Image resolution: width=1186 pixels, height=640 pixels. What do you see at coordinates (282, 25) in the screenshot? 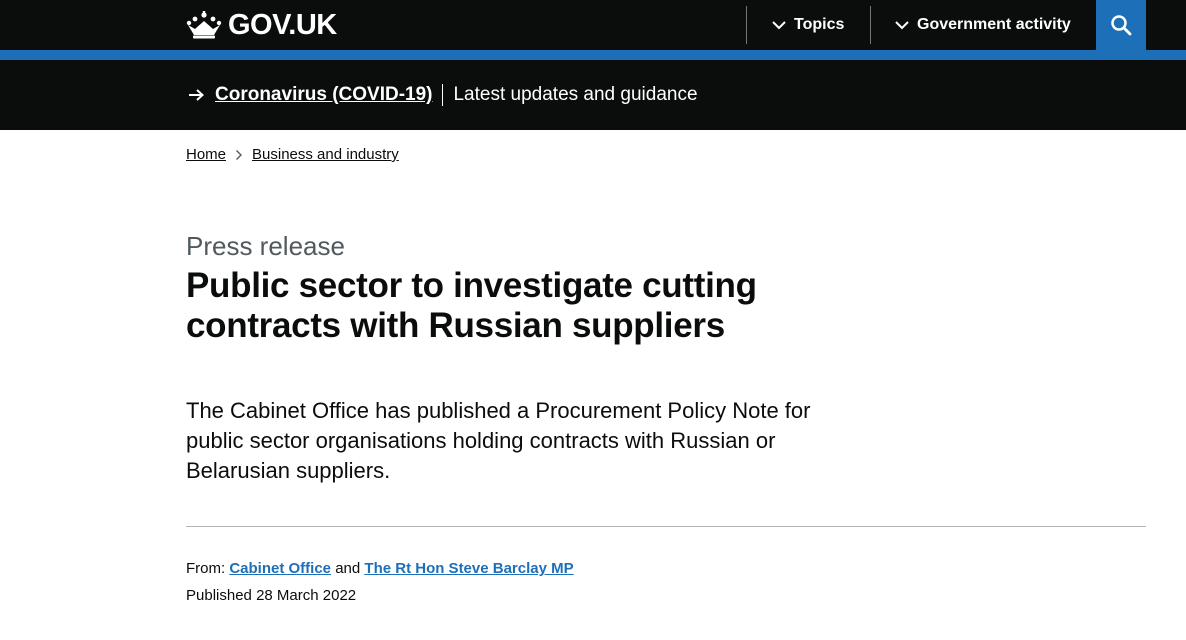
I see `logo-text: GOV.UK` at bounding box center [282, 25].